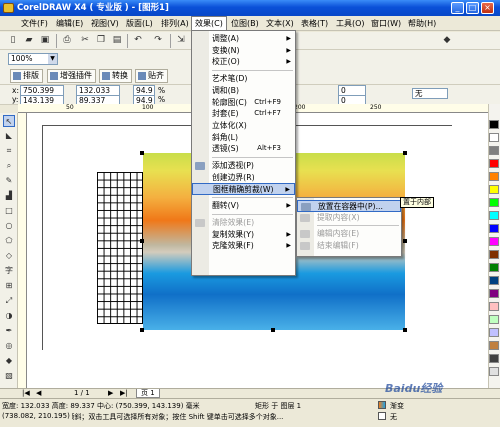 This screenshot has height=427, width=500. What do you see at coordinates (9, 316) in the screenshot?
I see `blend-tool-icon: ◑` at bounding box center [9, 316].